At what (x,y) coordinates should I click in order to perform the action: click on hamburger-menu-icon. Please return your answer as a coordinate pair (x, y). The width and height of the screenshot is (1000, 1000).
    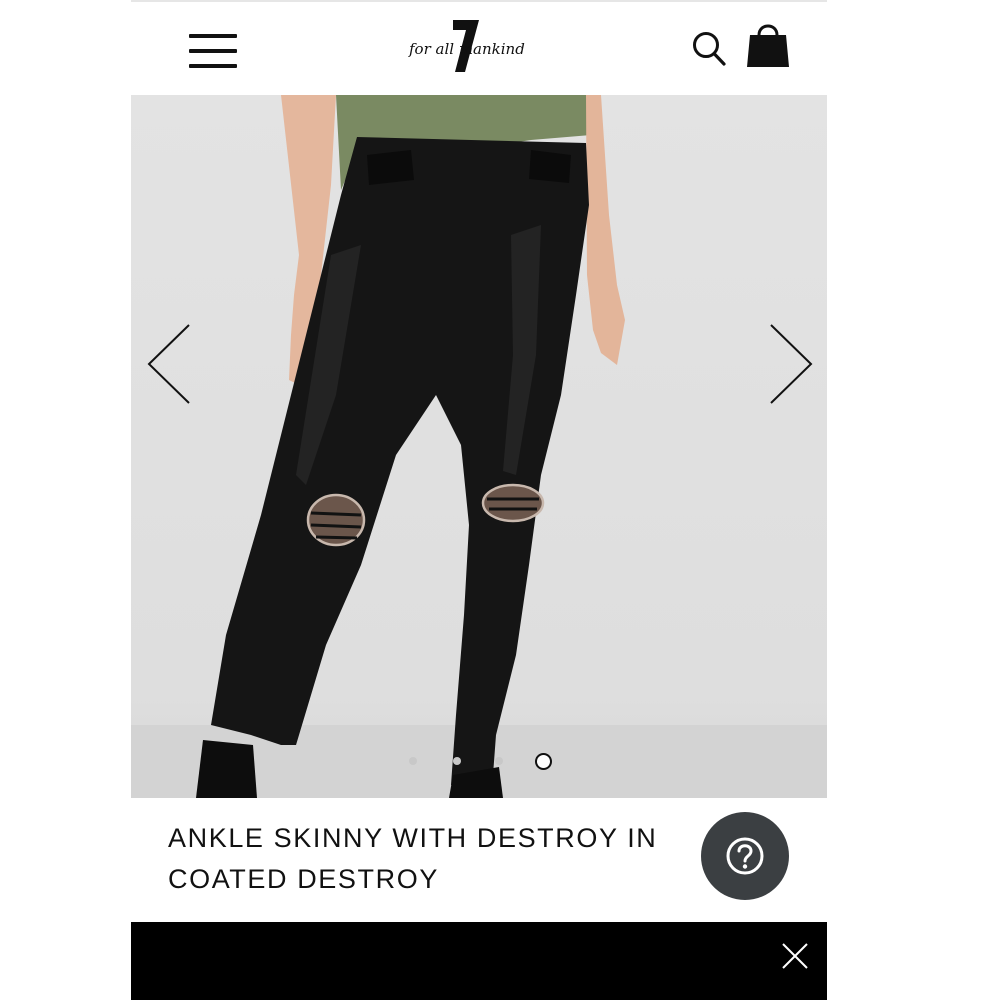
    Looking at the image, I should click on (213, 51).